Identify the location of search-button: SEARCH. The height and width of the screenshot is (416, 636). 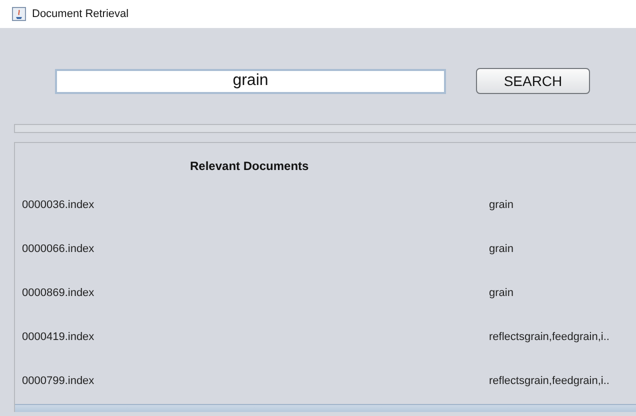
(533, 81).